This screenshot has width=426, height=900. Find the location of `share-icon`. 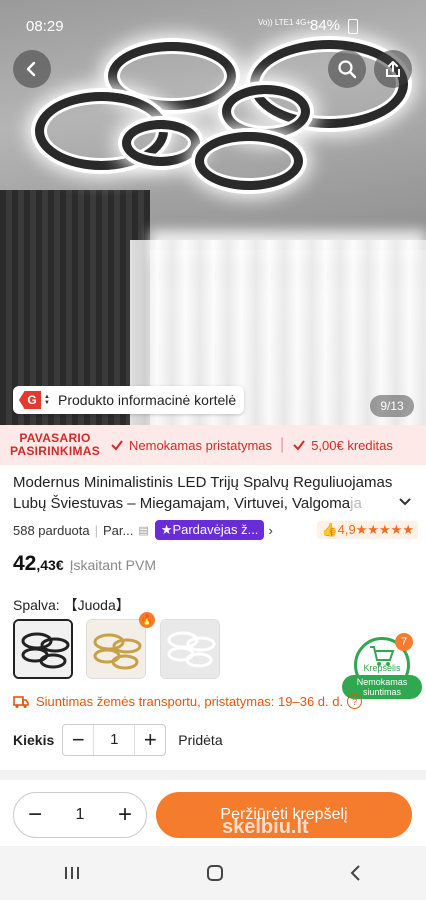

share-icon is located at coordinates (393, 69).